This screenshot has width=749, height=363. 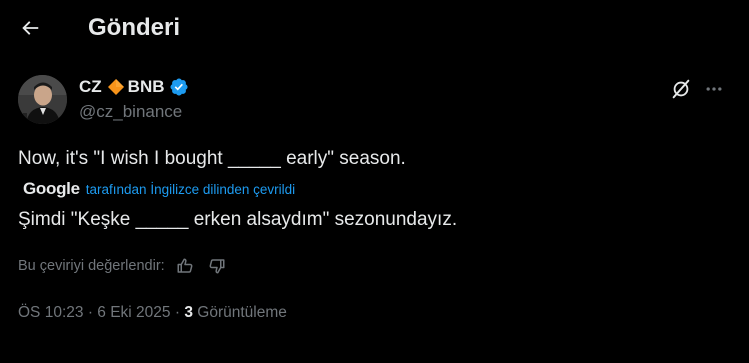 I want to click on grok-icon, so click(x=681, y=89).